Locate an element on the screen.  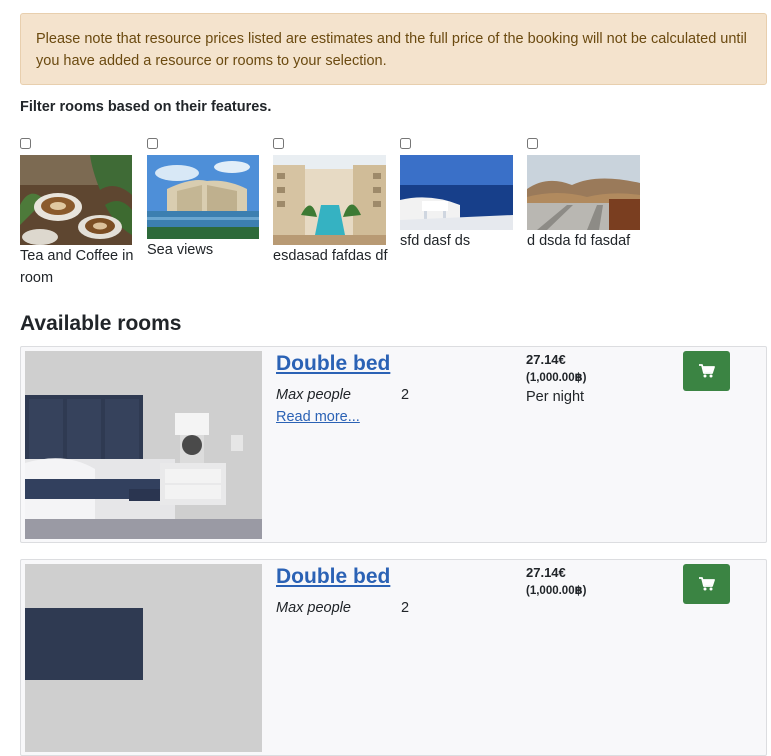
feature-label: sfd dasf ds is located at coordinates (435, 241).